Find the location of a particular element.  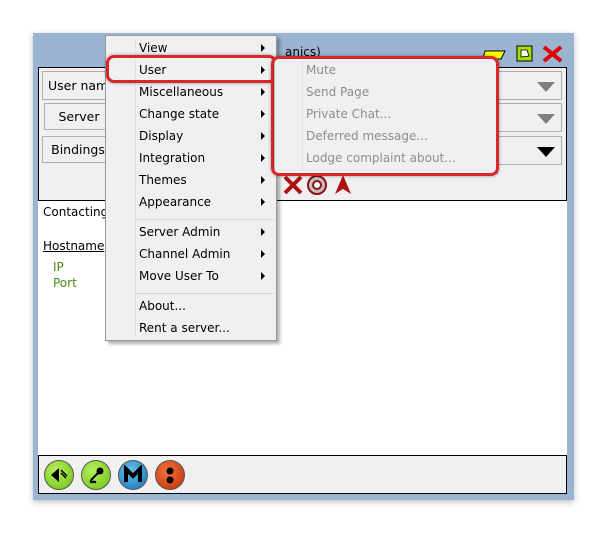

lifebuoy-icon is located at coordinates (317, 185).